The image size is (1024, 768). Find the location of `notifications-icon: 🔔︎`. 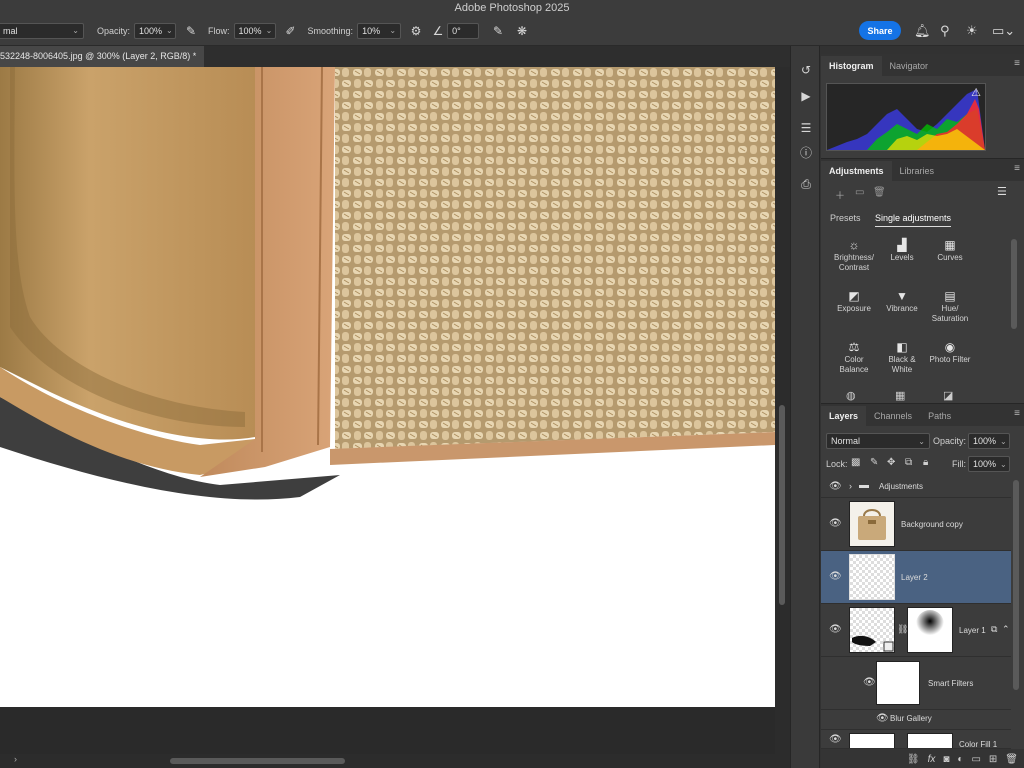

notifications-icon: 🔔︎ is located at coordinates (922, 30).